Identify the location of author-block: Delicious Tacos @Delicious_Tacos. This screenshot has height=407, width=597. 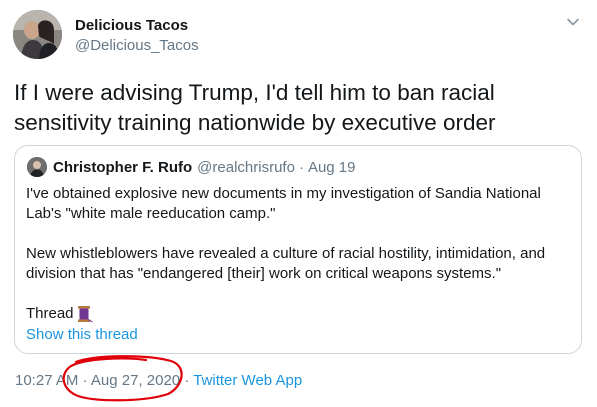
(137, 36).